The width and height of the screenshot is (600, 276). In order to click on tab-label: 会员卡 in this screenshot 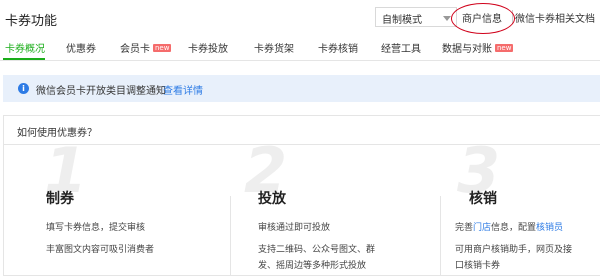, I will do `click(135, 49)`.